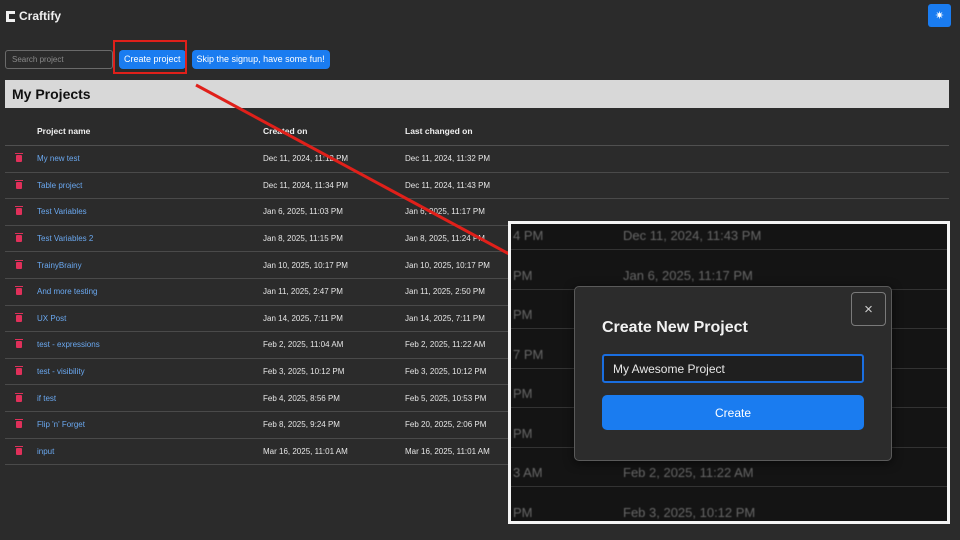 The width and height of the screenshot is (960, 540). What do you see at coordinates (675, 327) in the screenshot?
I see `modal-title: Create New Project` at bounding box center [675, 327].